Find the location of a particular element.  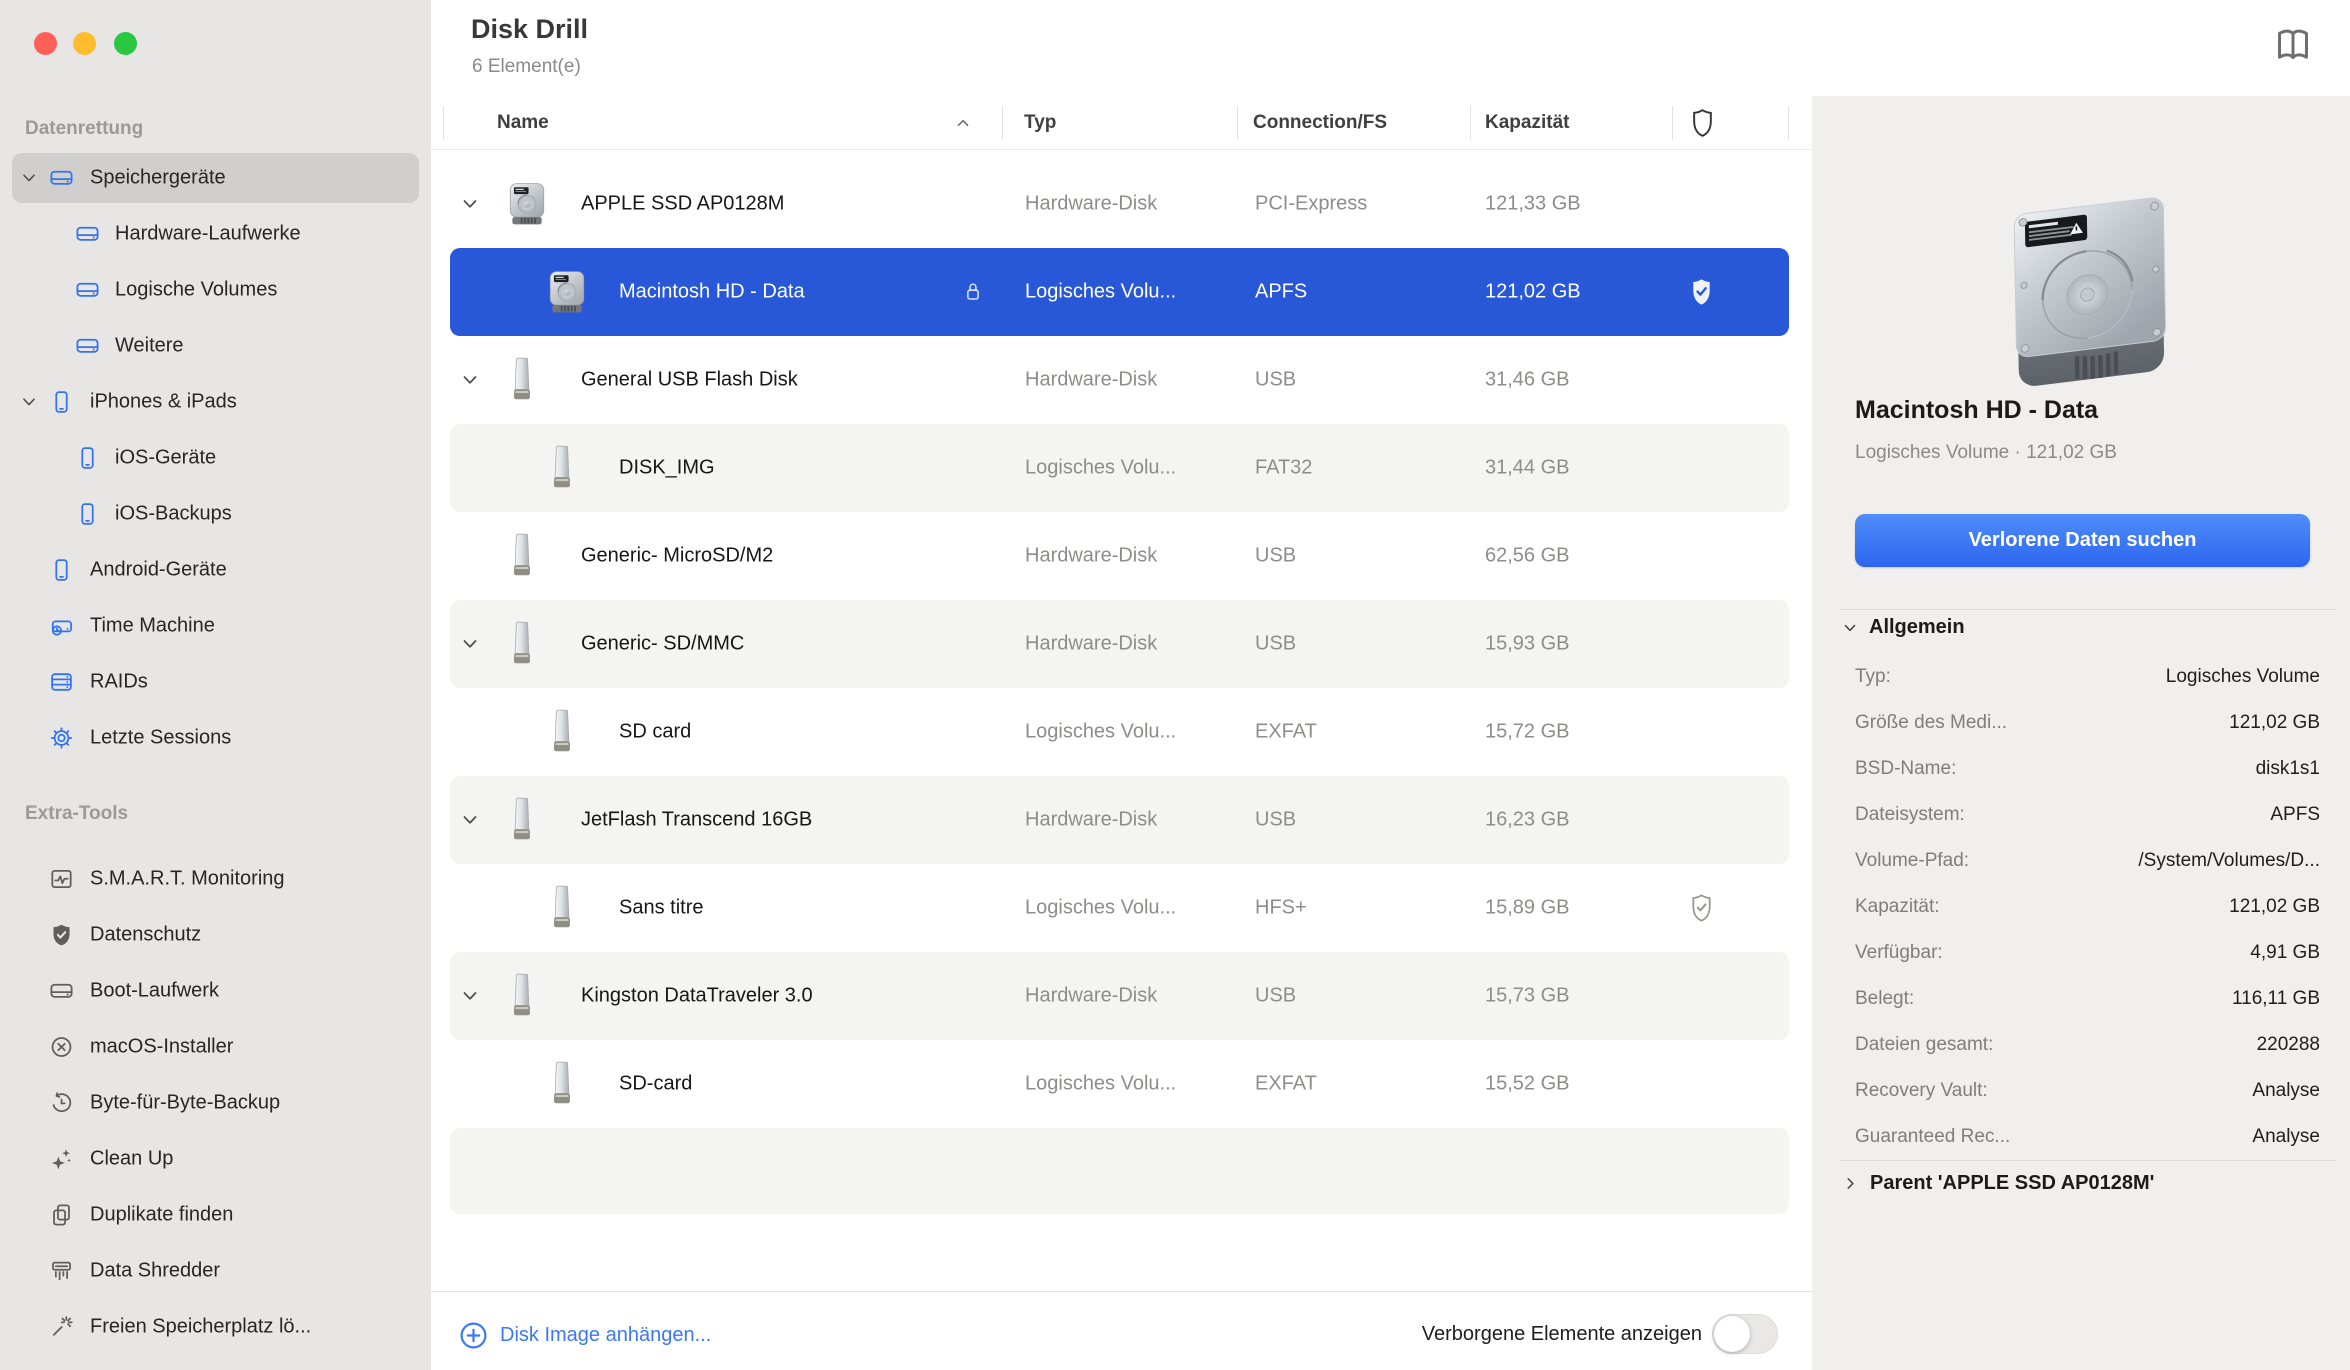

sidebar-item-label: Speichergeräte is located at coordinates (158, 177).